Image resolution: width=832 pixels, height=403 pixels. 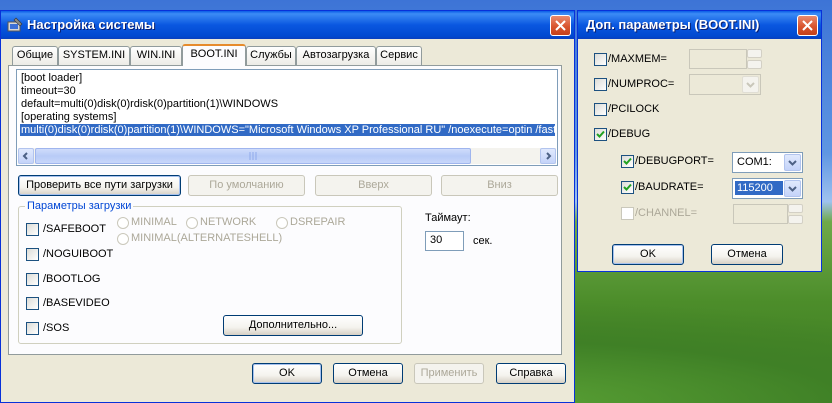 What do you see at coordinates (674, 161) in the screenshot?
I see `debugport-label: /DEBUGPORT=` at bounding box center [674, 161].